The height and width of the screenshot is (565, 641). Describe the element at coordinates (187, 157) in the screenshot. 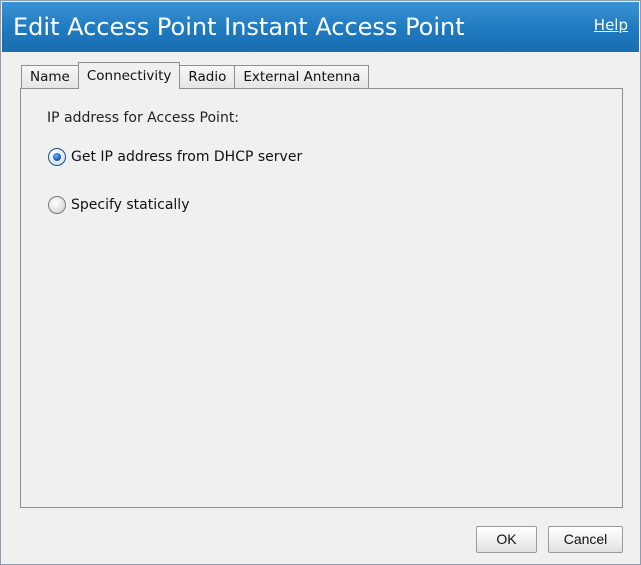

I see `dhcp-option-label: Get IP address from DHCP server` at that location.